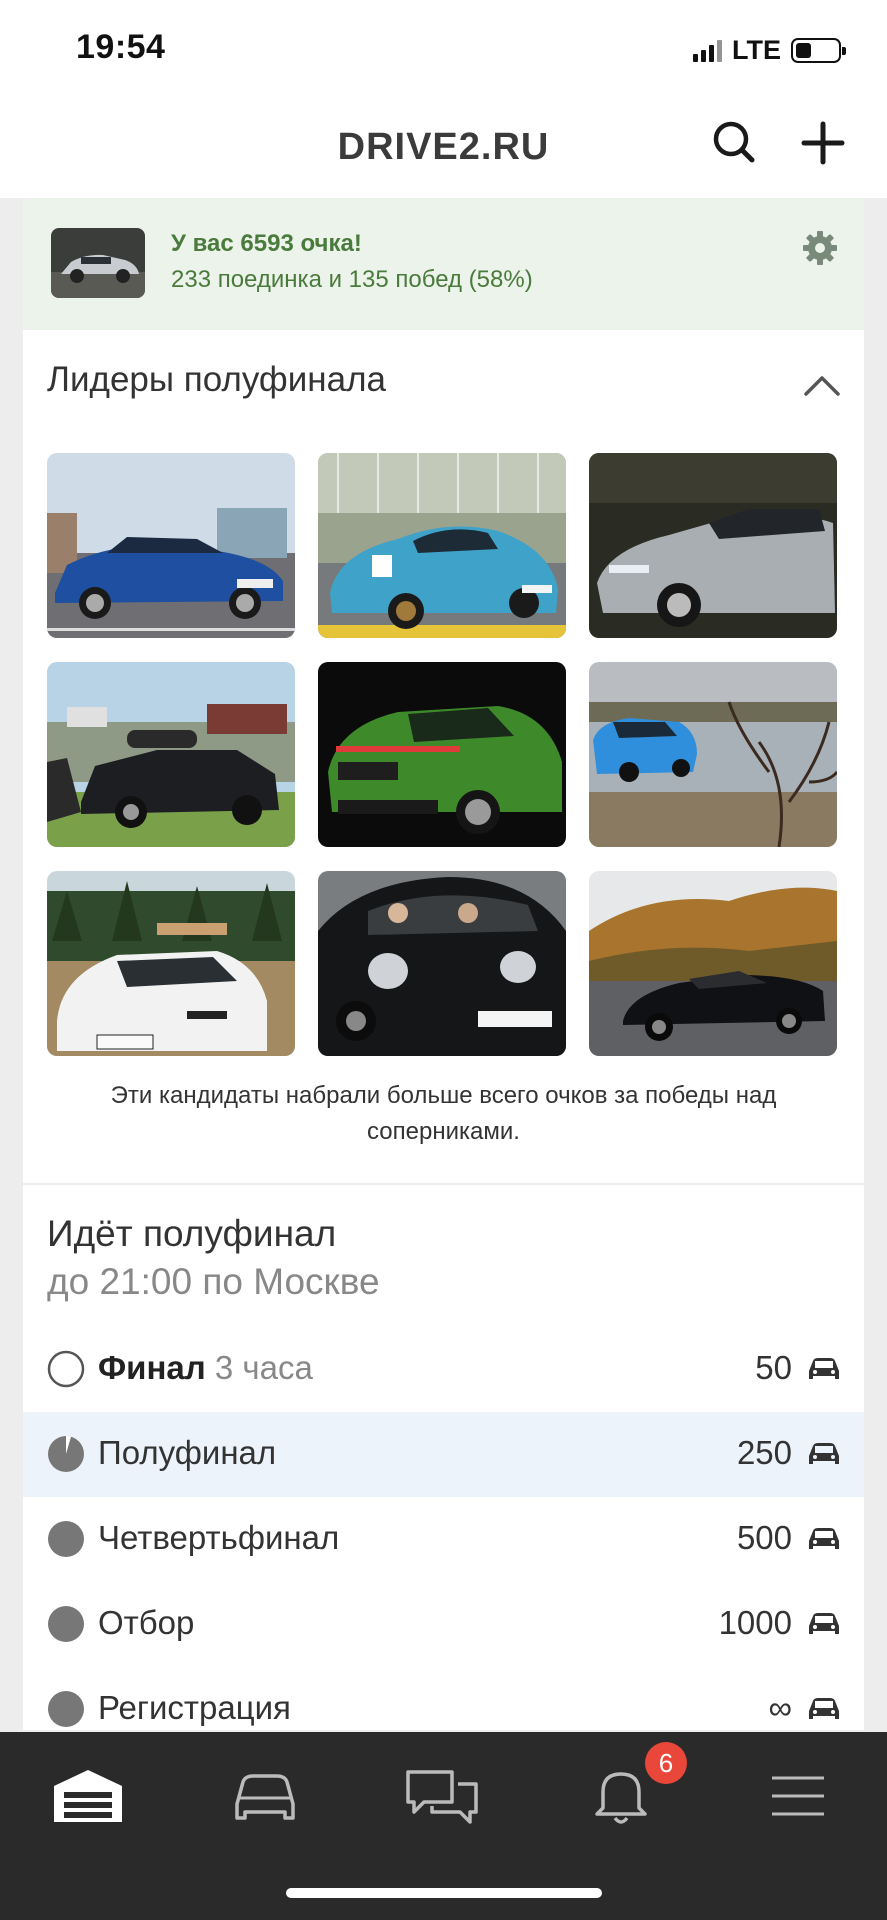 This screenshot has width=887, height=1920. What do you see at coordinates (444, 1893) in the screenshot?
I see `home-indicator` at bounding box center [444, 1893].